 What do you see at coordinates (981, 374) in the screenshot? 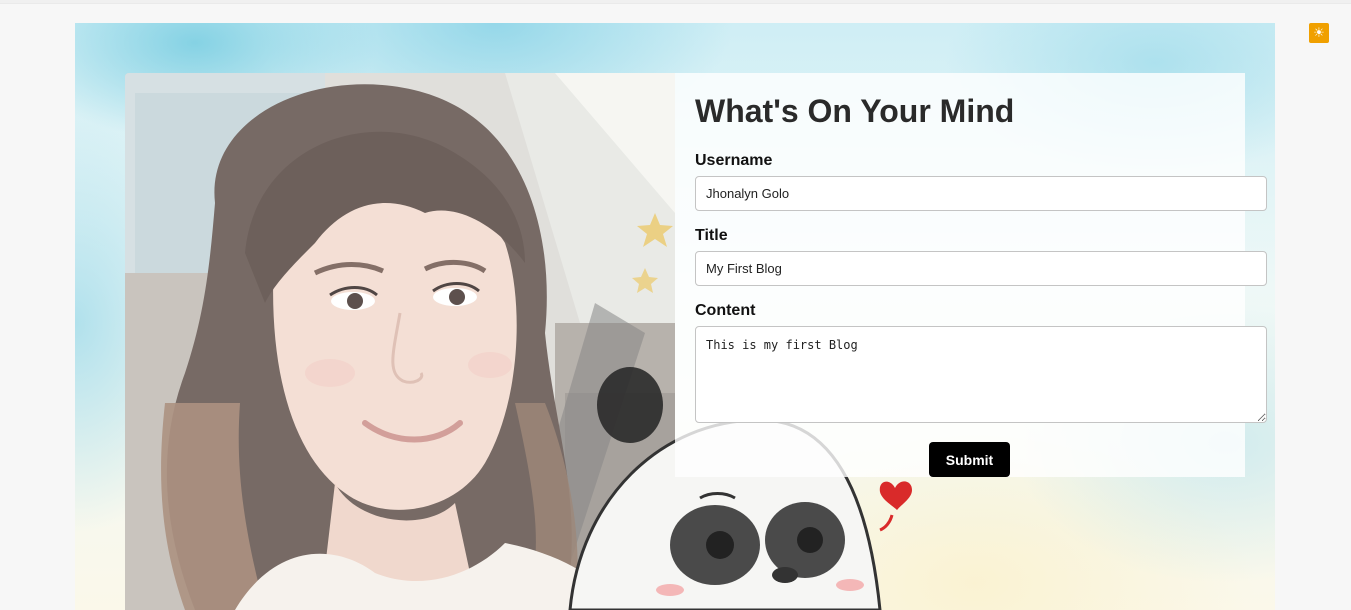
I see `content-textarea: This is my first Blog` at bounding box center [981, 374].